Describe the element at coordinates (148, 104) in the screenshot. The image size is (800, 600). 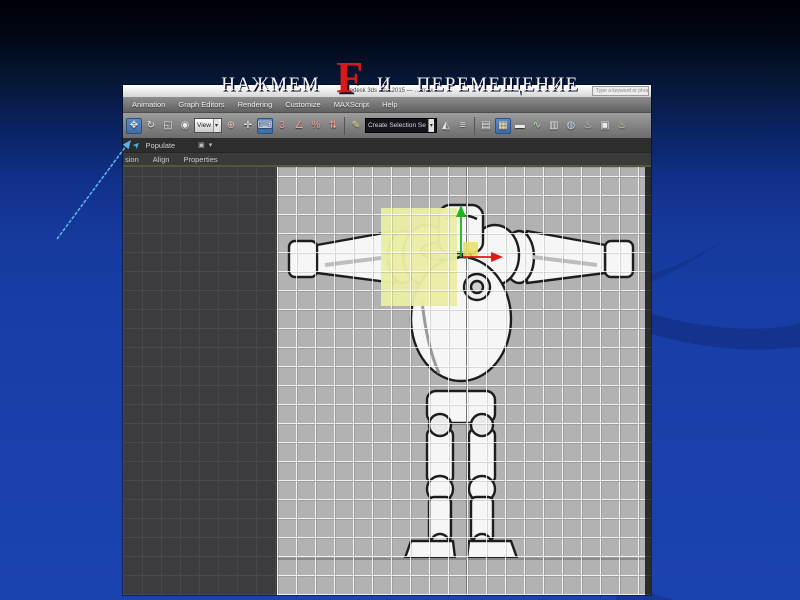
I see `menu-animation: Animation` at that location.